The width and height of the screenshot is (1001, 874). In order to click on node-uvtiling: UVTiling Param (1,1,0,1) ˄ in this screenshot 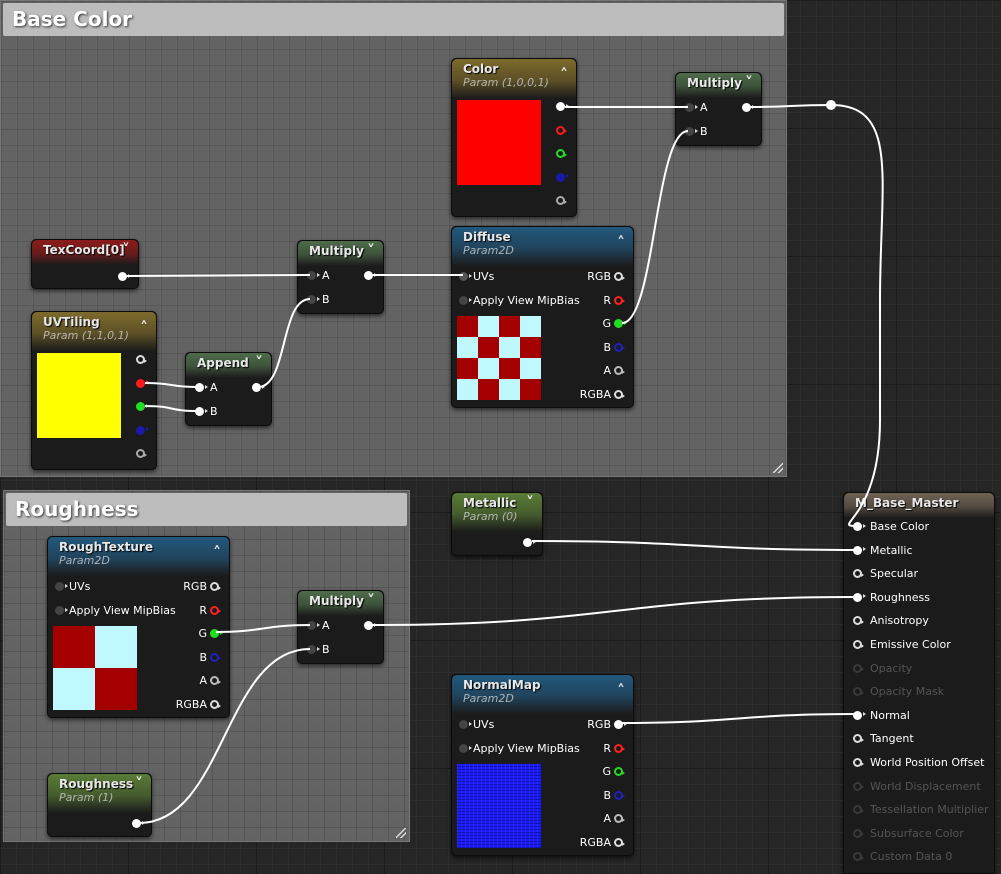, I will do `click(94, 390)`.